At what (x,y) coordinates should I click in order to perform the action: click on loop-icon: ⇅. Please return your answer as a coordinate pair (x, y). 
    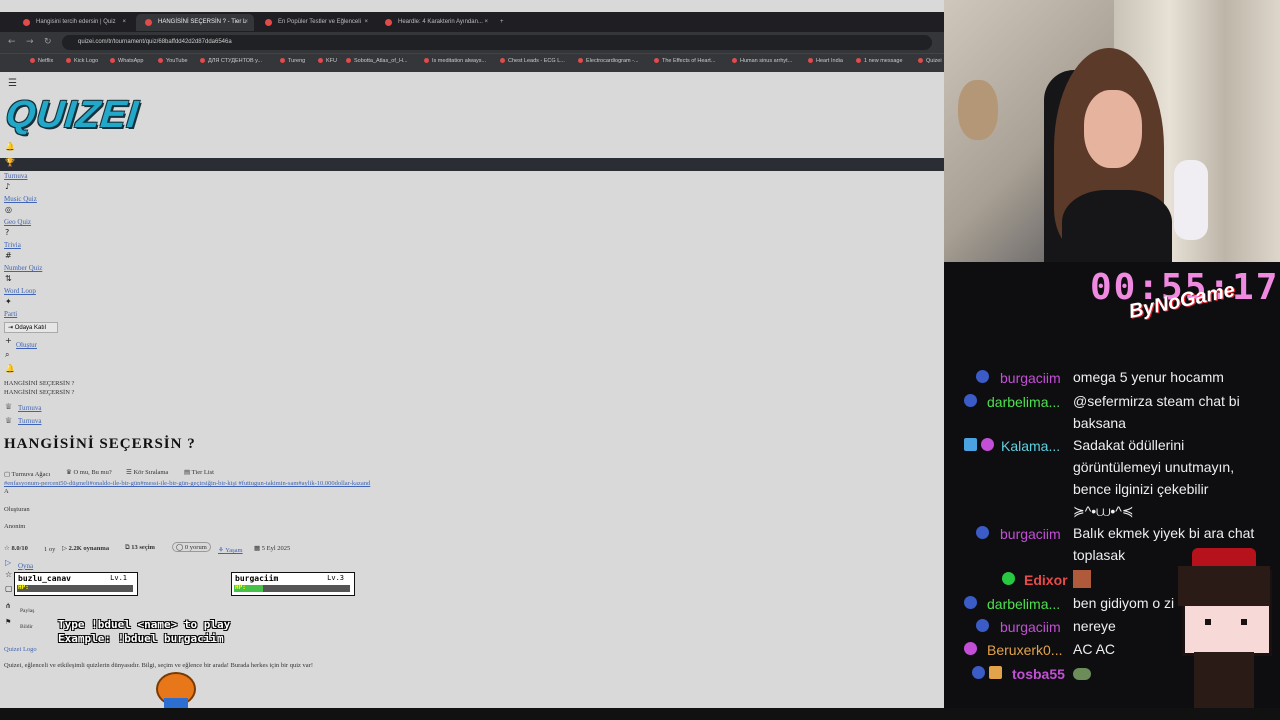
    Looking at the image, I should click on (8, 278).